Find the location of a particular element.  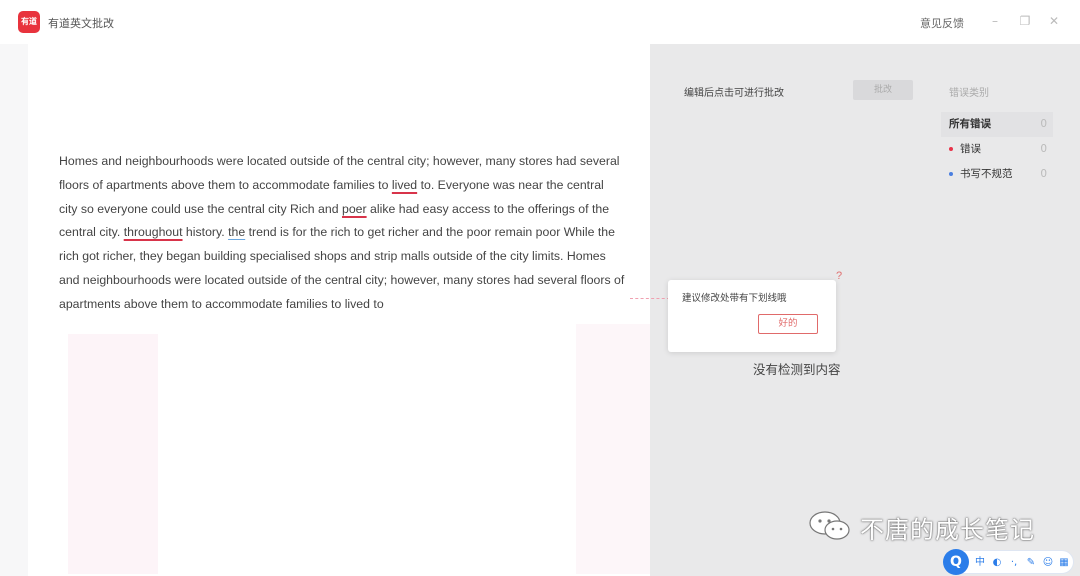

style-highlight: the is located at coordinates (236, 232).